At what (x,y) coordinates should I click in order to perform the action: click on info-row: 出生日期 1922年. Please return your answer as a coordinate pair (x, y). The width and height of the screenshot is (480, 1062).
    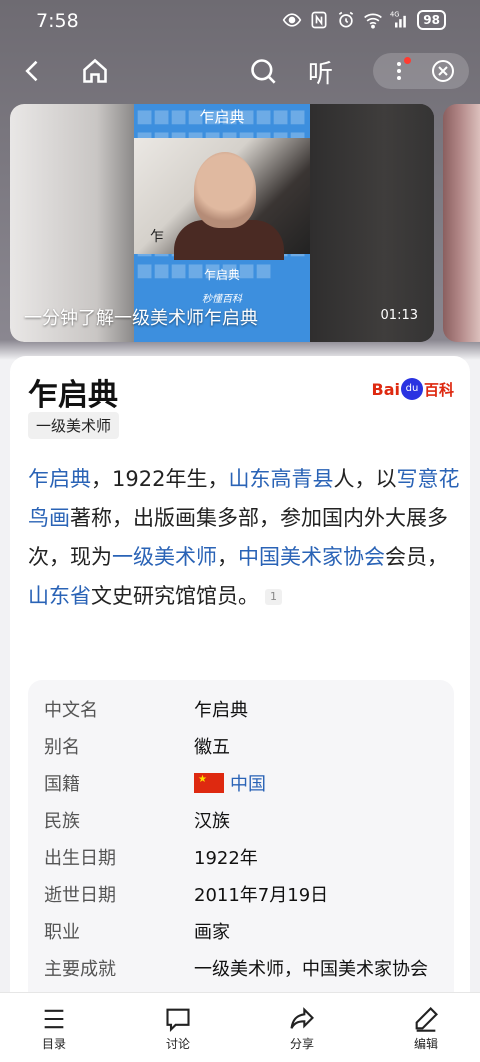
    Looking at the image, I should click on (244, 857).